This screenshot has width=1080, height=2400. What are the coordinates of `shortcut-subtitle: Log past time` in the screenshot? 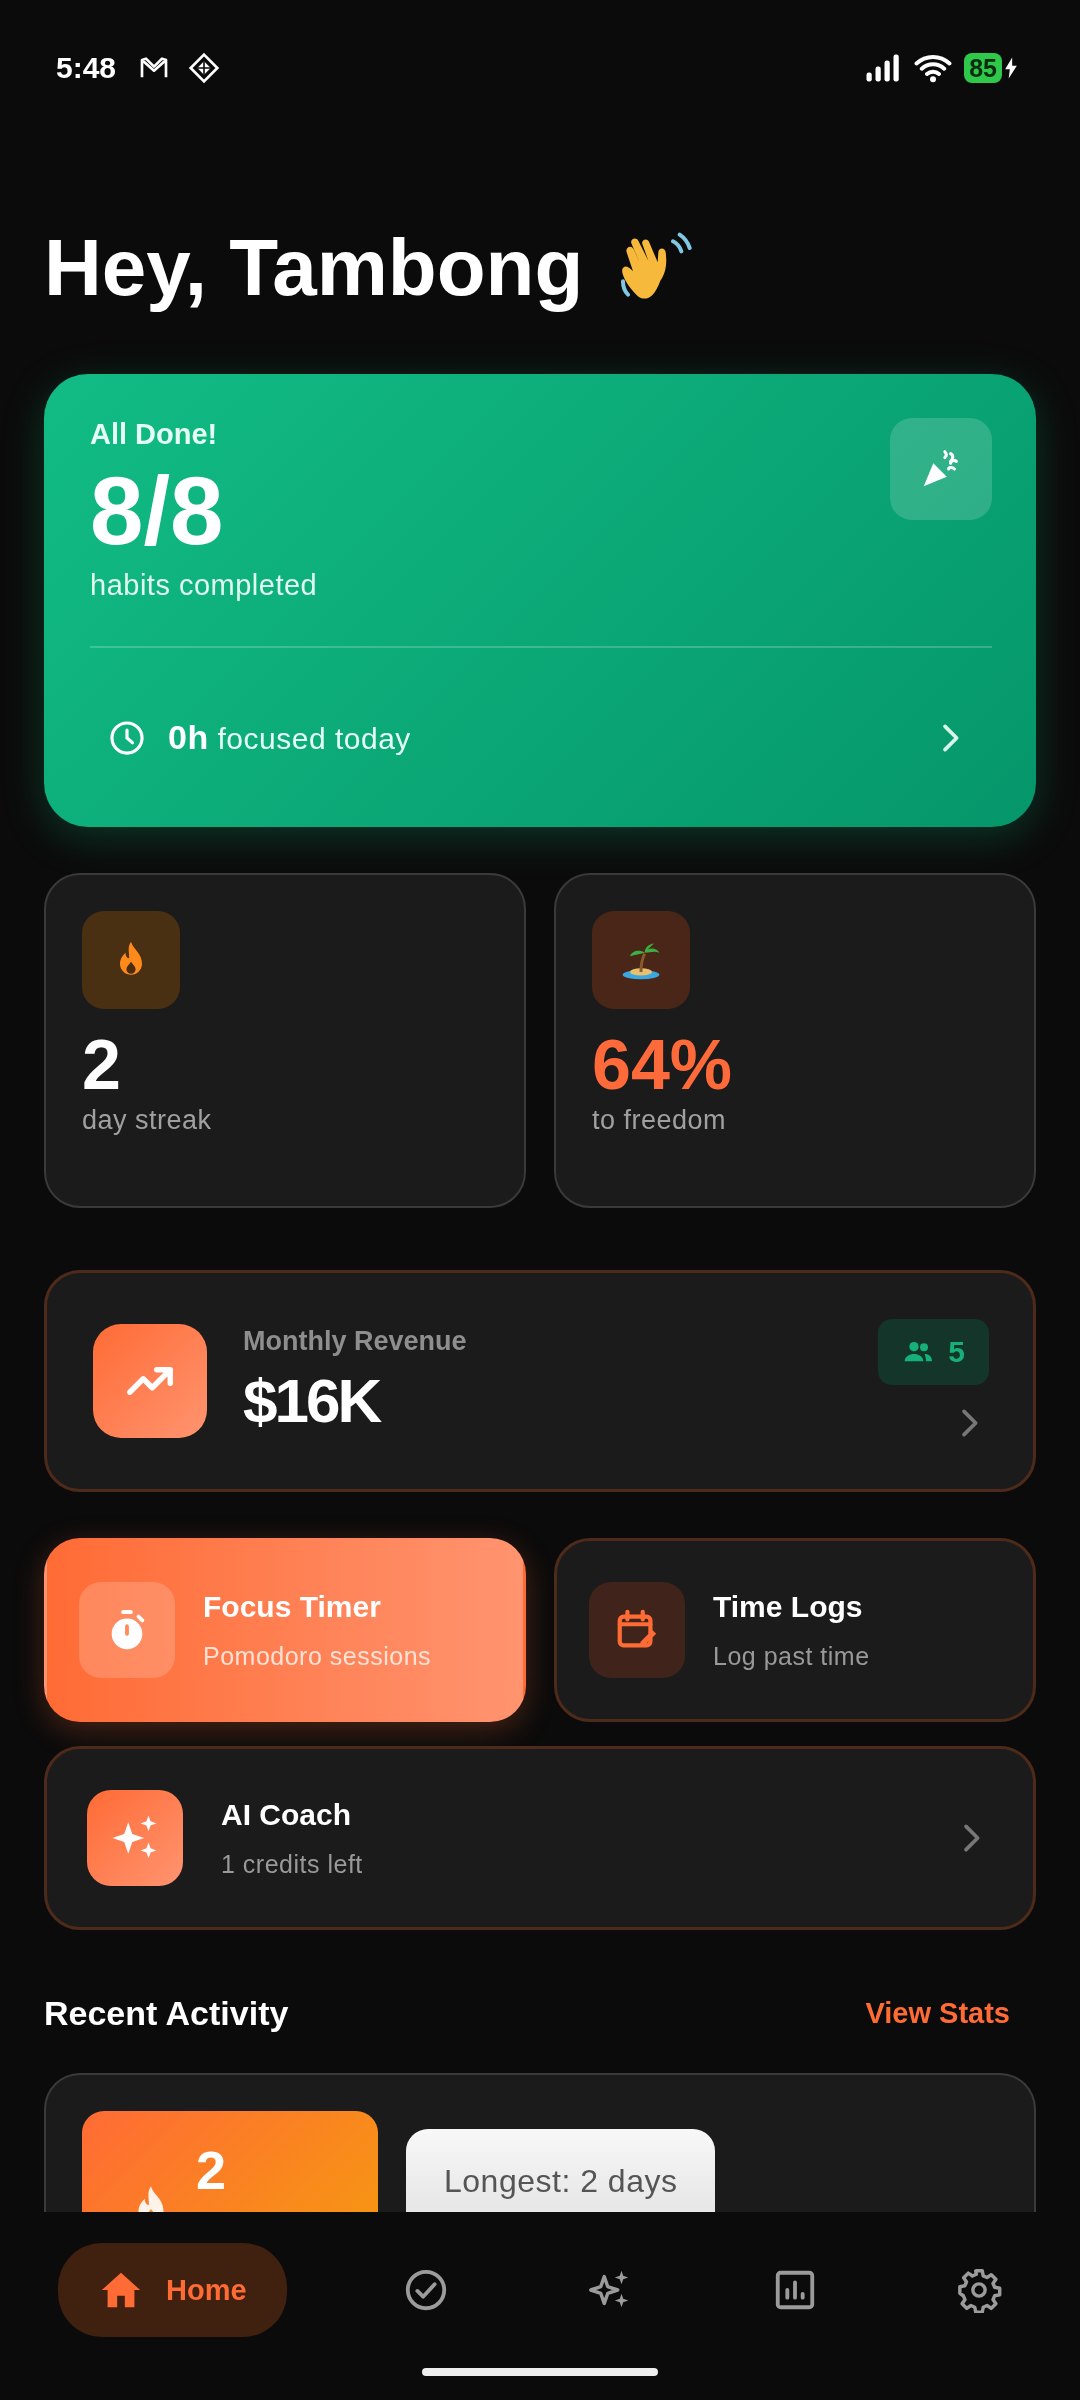 It's located at (791, 1656).